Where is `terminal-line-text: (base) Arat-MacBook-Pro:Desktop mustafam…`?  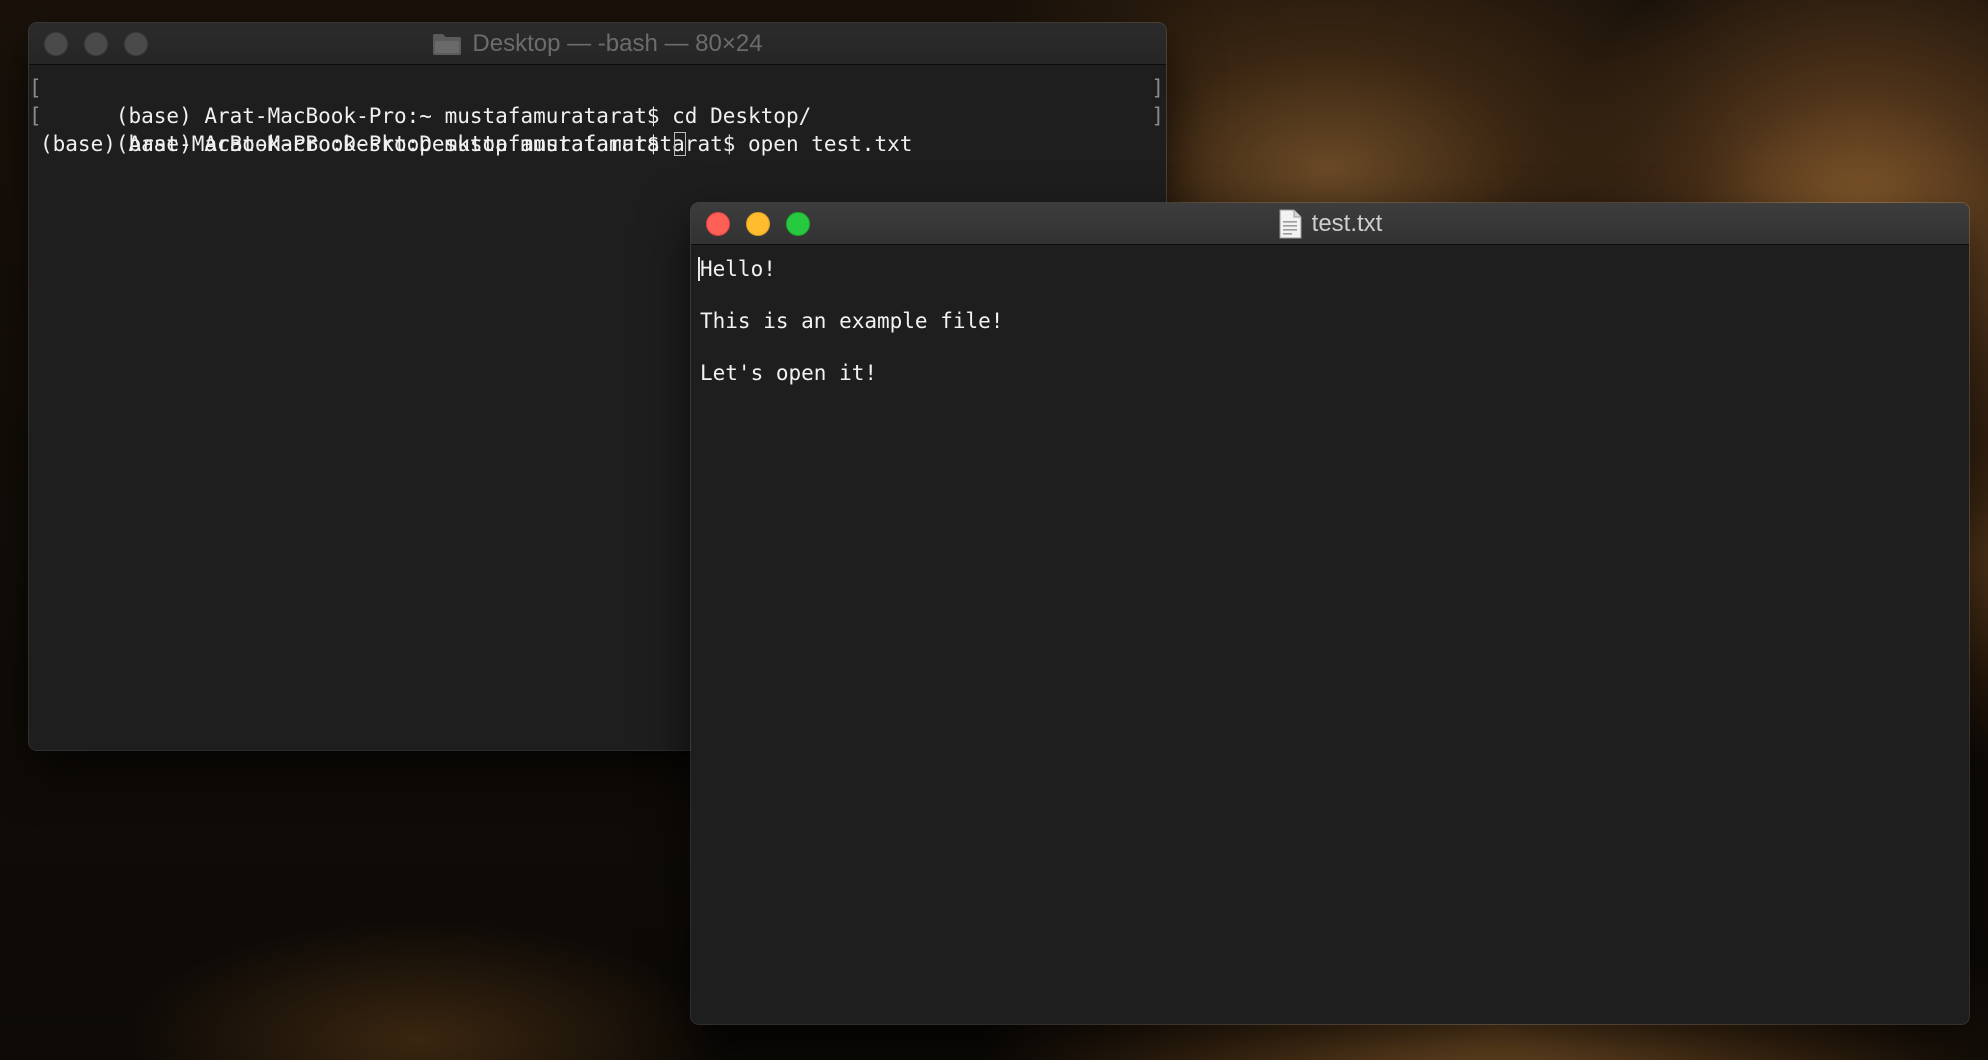 terminal-line-text: (base) Arat-MacBook-Pro:Desktop mustafam… is located at coordinates (356, 144).